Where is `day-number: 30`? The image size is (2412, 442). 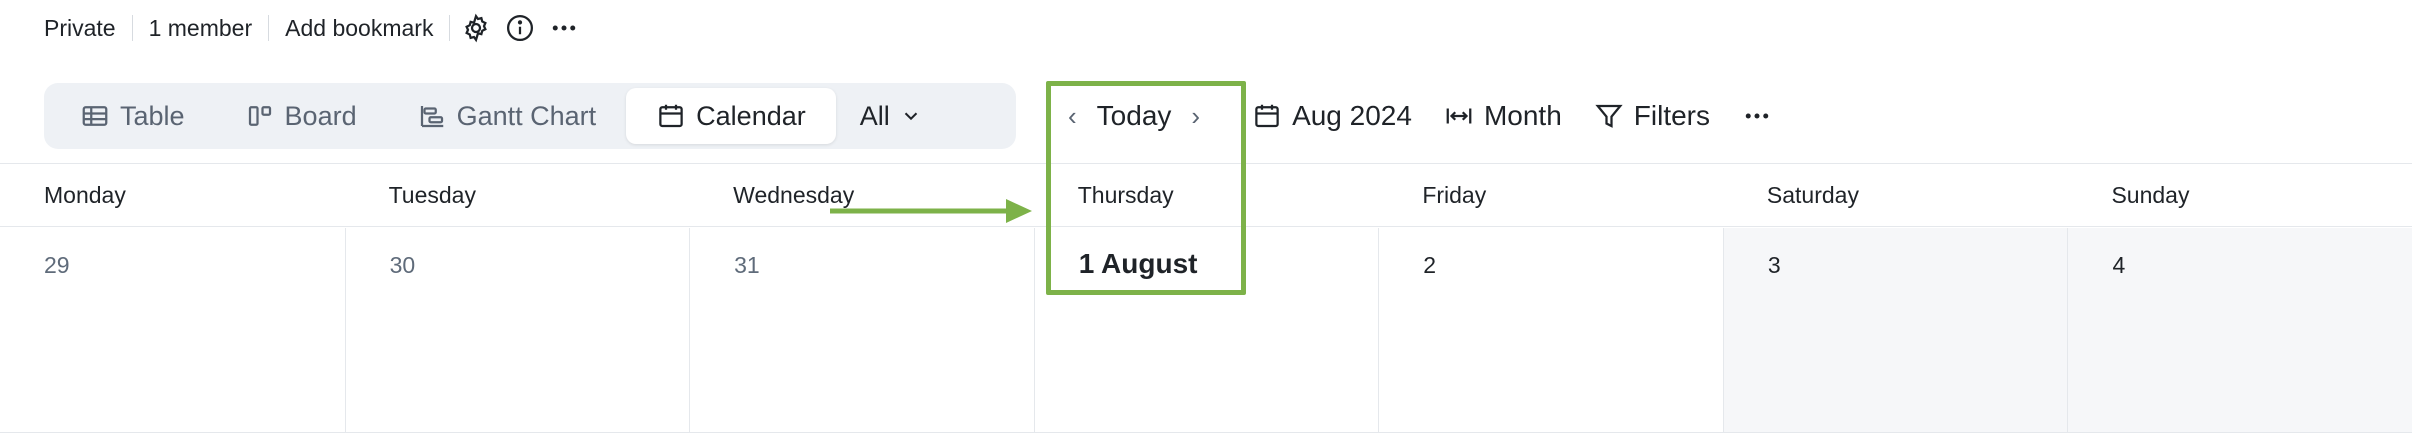 day-number: 30 is located at coordinates (402, 265).